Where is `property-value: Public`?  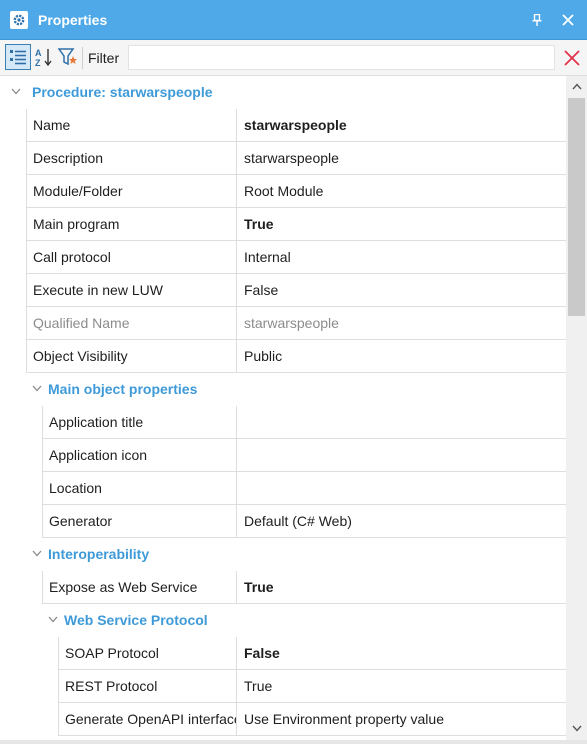 property-value: Public is located at coordinates (401, 356).